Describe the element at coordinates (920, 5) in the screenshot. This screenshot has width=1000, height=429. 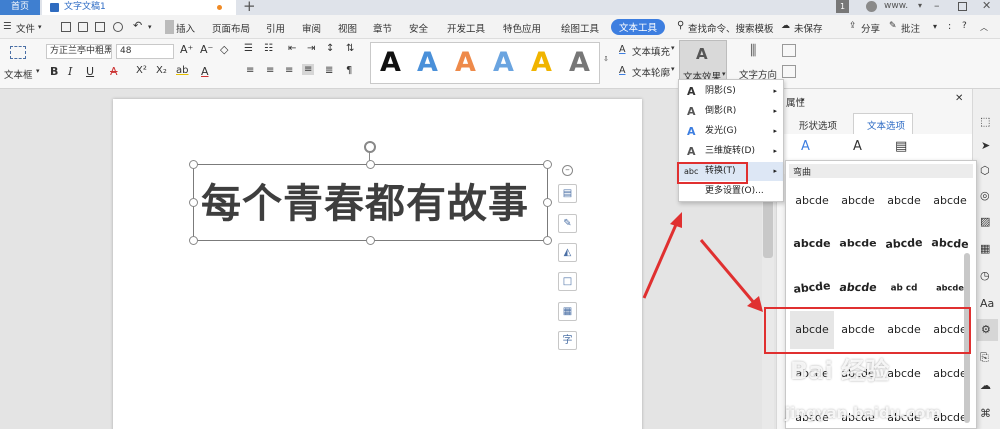
I see `user-dropdown-icon: ▾` at that location.